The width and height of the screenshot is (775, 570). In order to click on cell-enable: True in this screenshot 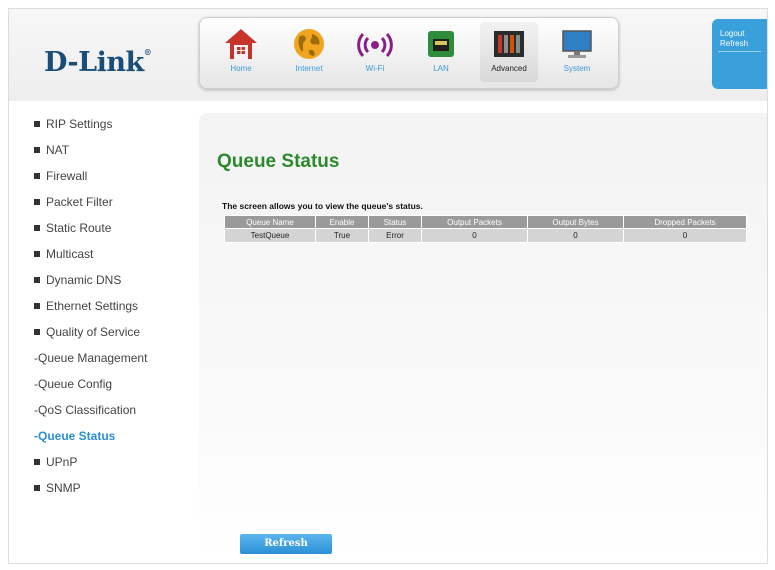, I will do `click(342, 235)`.